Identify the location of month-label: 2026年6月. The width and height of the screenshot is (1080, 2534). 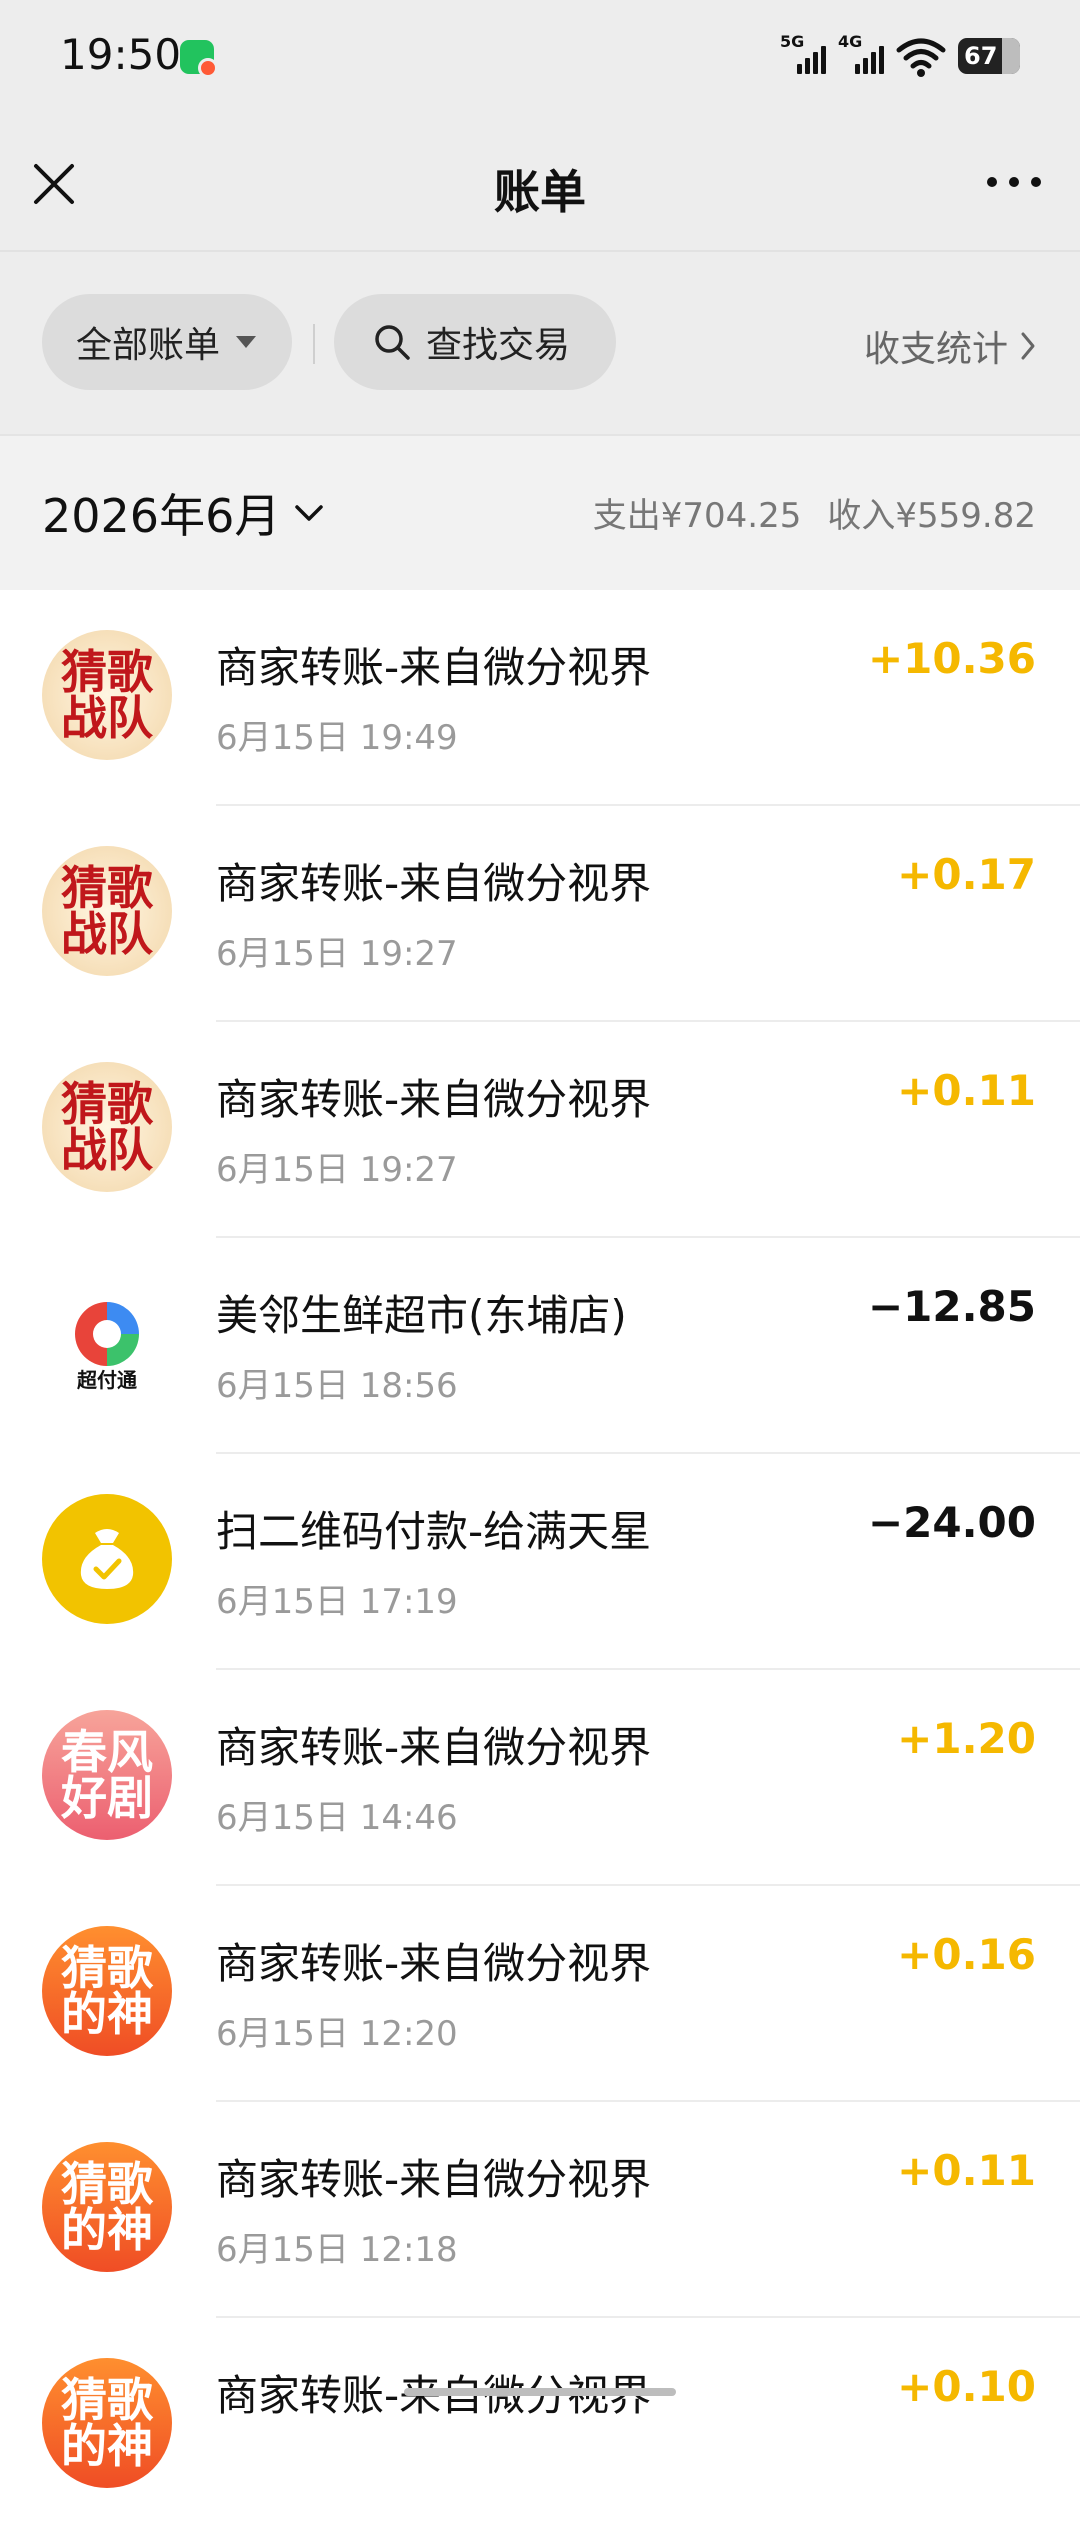
(161, 516).